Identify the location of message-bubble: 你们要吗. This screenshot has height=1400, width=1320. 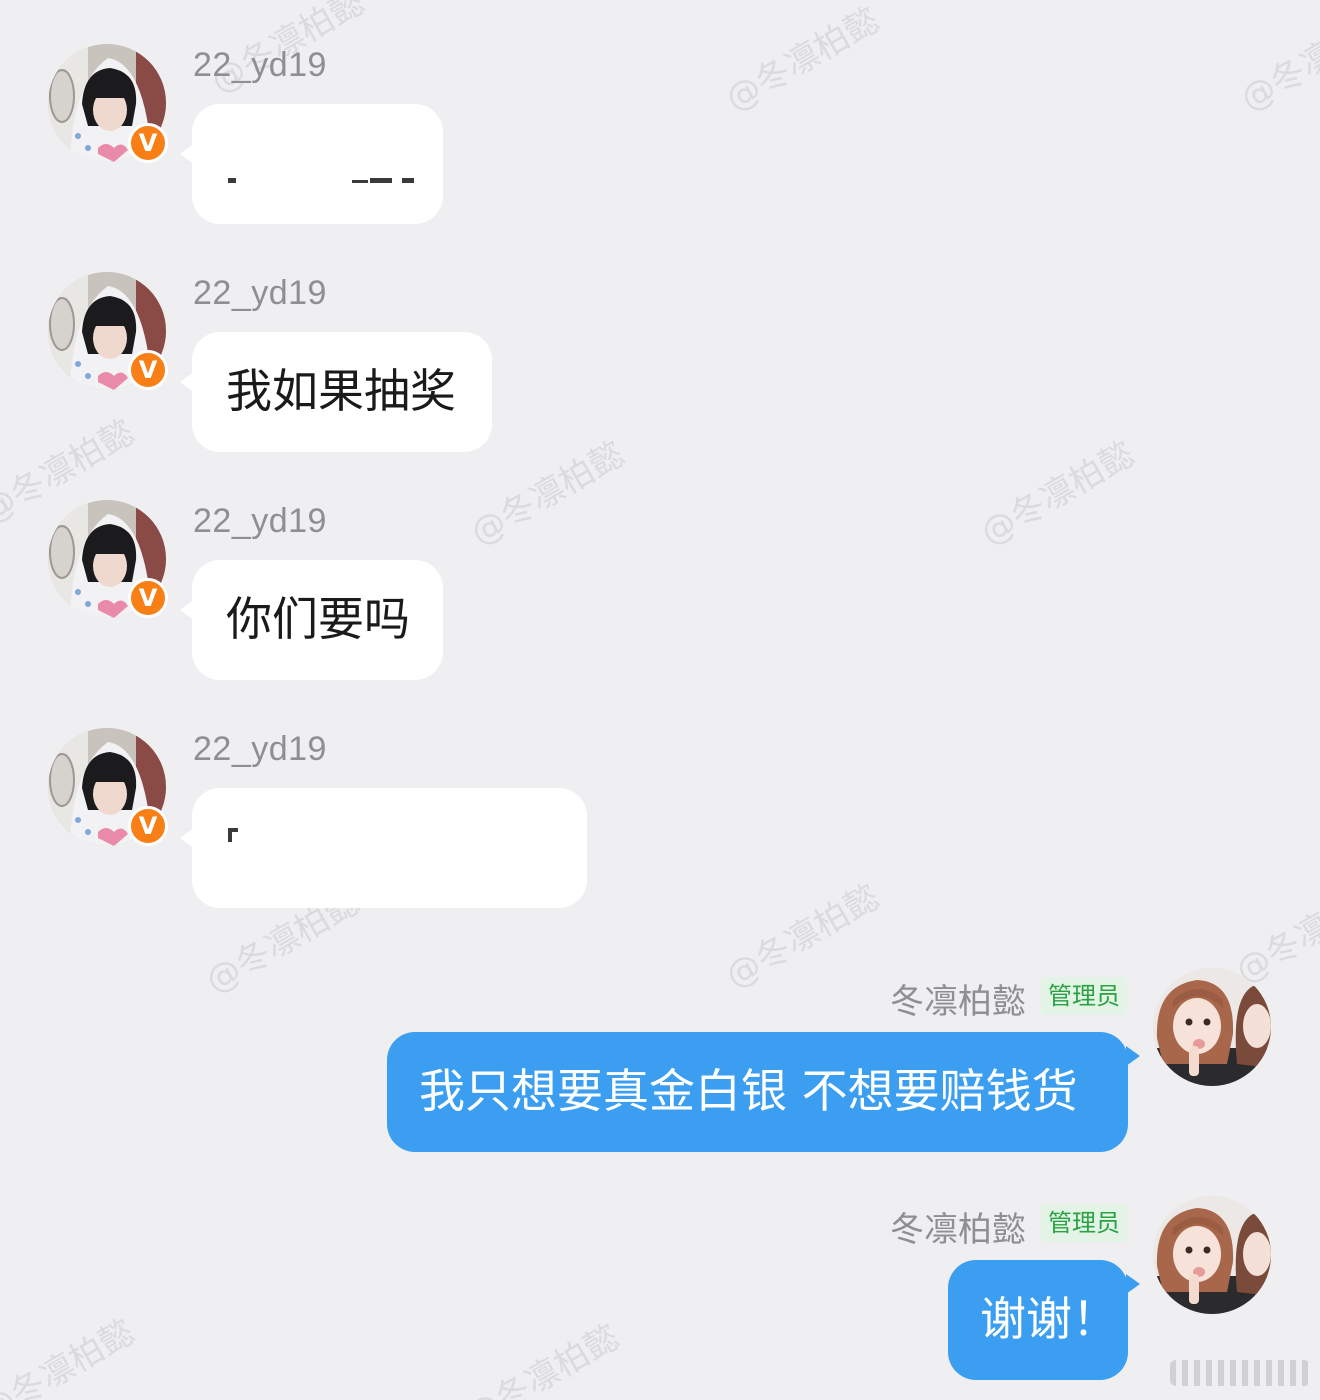
(311, 620).